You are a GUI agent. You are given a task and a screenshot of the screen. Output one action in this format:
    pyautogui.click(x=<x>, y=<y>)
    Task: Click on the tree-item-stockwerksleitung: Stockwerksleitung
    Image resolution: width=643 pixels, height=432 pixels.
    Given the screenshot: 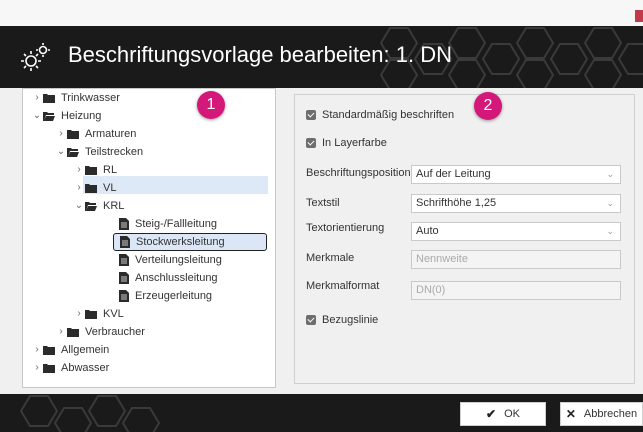 What is the action you would take?
    pyautogui.click(x=190, y=242)
    